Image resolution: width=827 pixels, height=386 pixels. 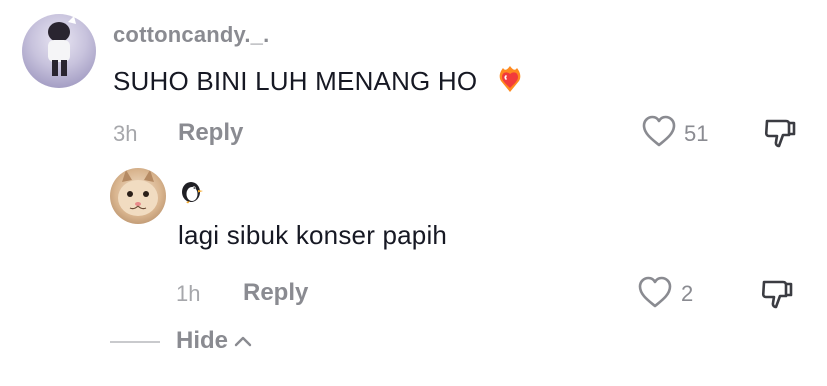 I want to click on penguin-icon, so click(x=191, y=194).